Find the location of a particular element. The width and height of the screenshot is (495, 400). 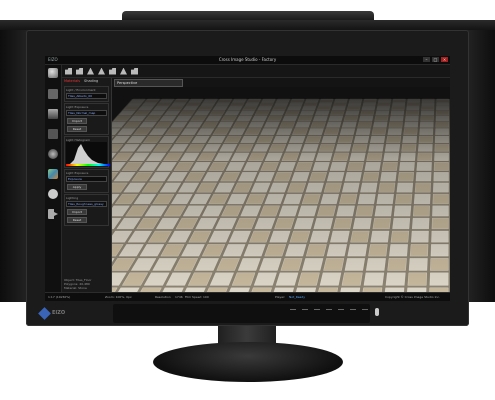

exposure-field: Exposure is located at coordinates (86, 179).